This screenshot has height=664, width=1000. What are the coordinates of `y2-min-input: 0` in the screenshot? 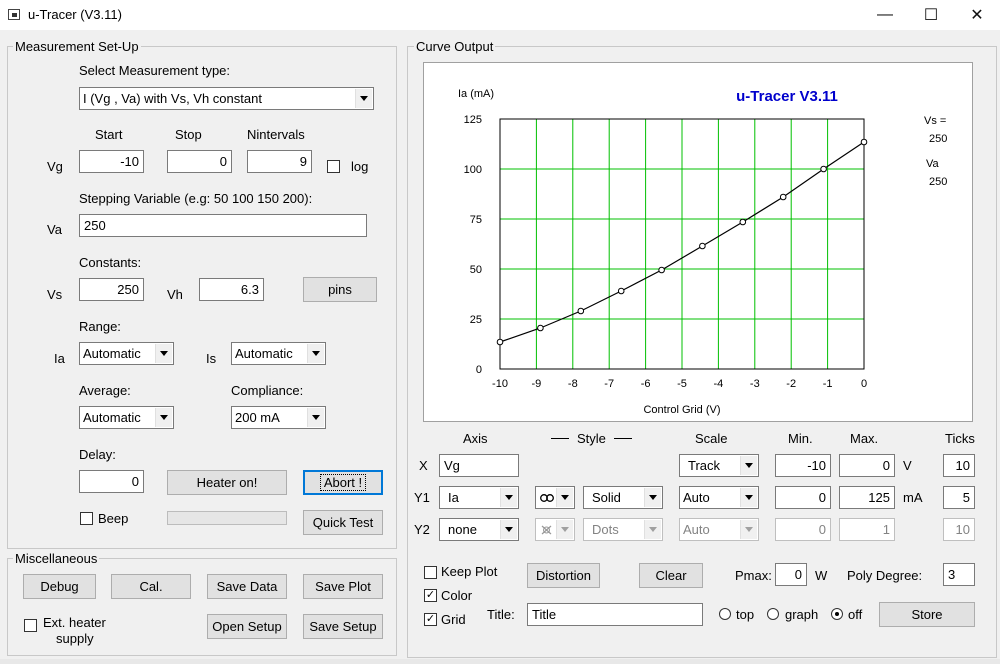 It's located at (803, 529).